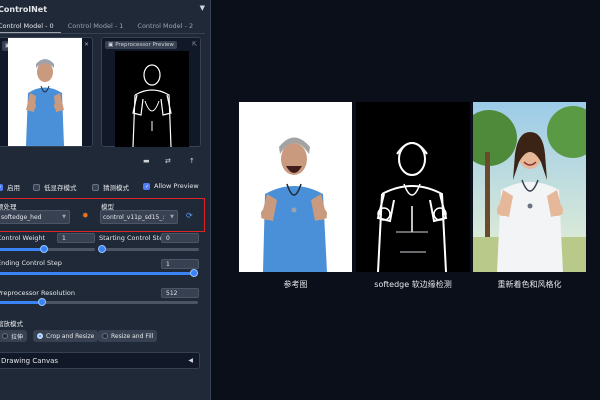 Image resolution: width=600 pixels, height=400 pixels. What do you see at coordinates (21, 217) in the screenshot?
I see `preprocessor-value: softedge_hed` at bounding box center [21, 217].